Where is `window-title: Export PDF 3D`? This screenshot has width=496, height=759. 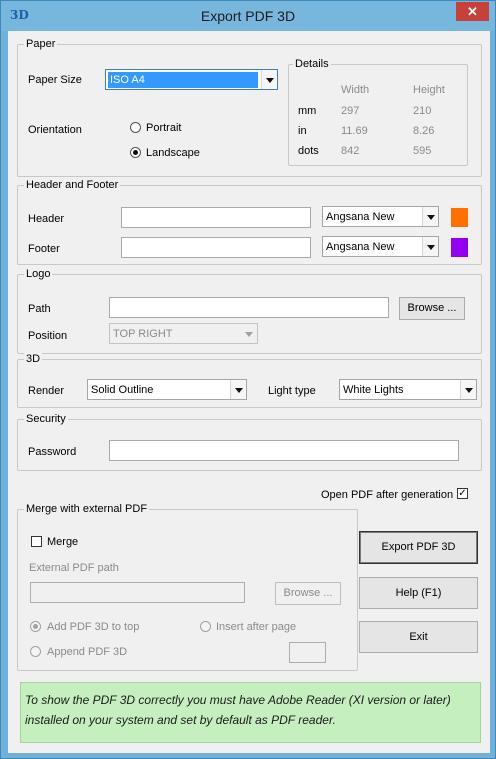 window-title: Export PDF 3D is located at coordinates (248, 16).